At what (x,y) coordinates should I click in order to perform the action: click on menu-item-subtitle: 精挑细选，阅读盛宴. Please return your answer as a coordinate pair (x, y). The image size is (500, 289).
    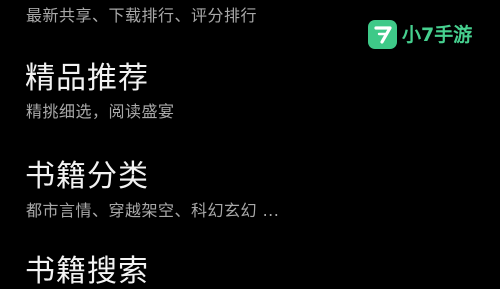
    Looking at the image, I should click on (100, 111).